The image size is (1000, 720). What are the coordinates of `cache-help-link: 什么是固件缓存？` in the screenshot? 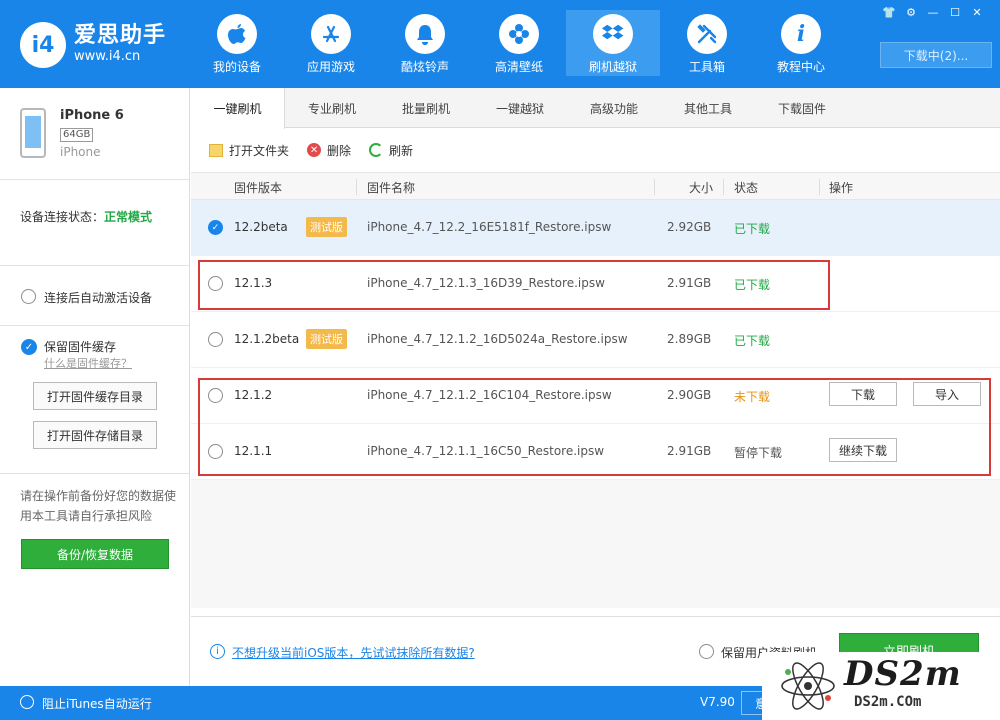 It's located at (88, 363).